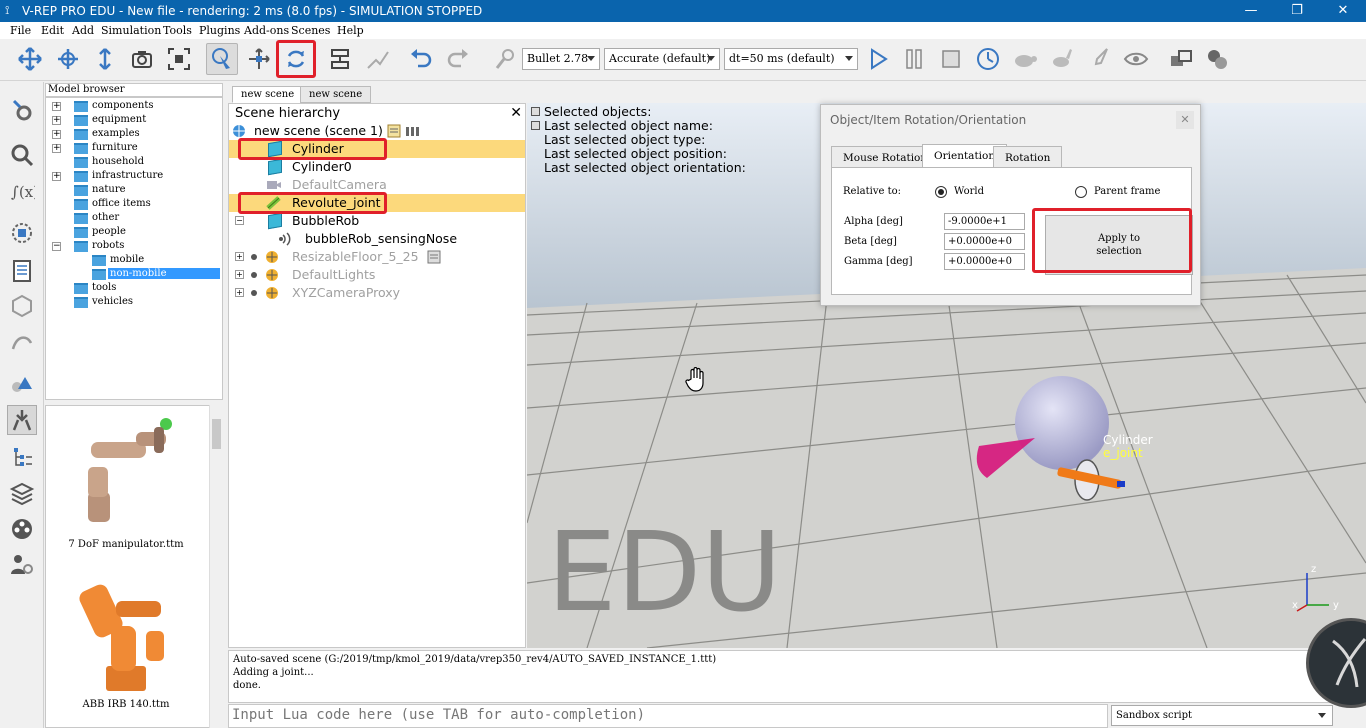 The width and height of the screenshot is (1366, 728). Describe the element at coordinates (421, 59) in the screenshot. I see `undo-icon` at that location.